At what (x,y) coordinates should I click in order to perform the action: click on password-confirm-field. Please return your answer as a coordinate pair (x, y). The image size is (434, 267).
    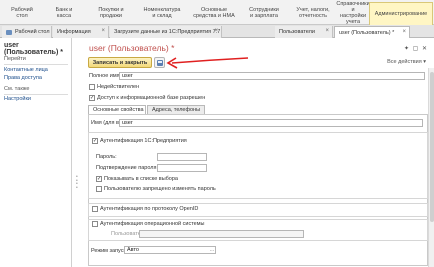
    Looking at the image, I should click on (182, 168).